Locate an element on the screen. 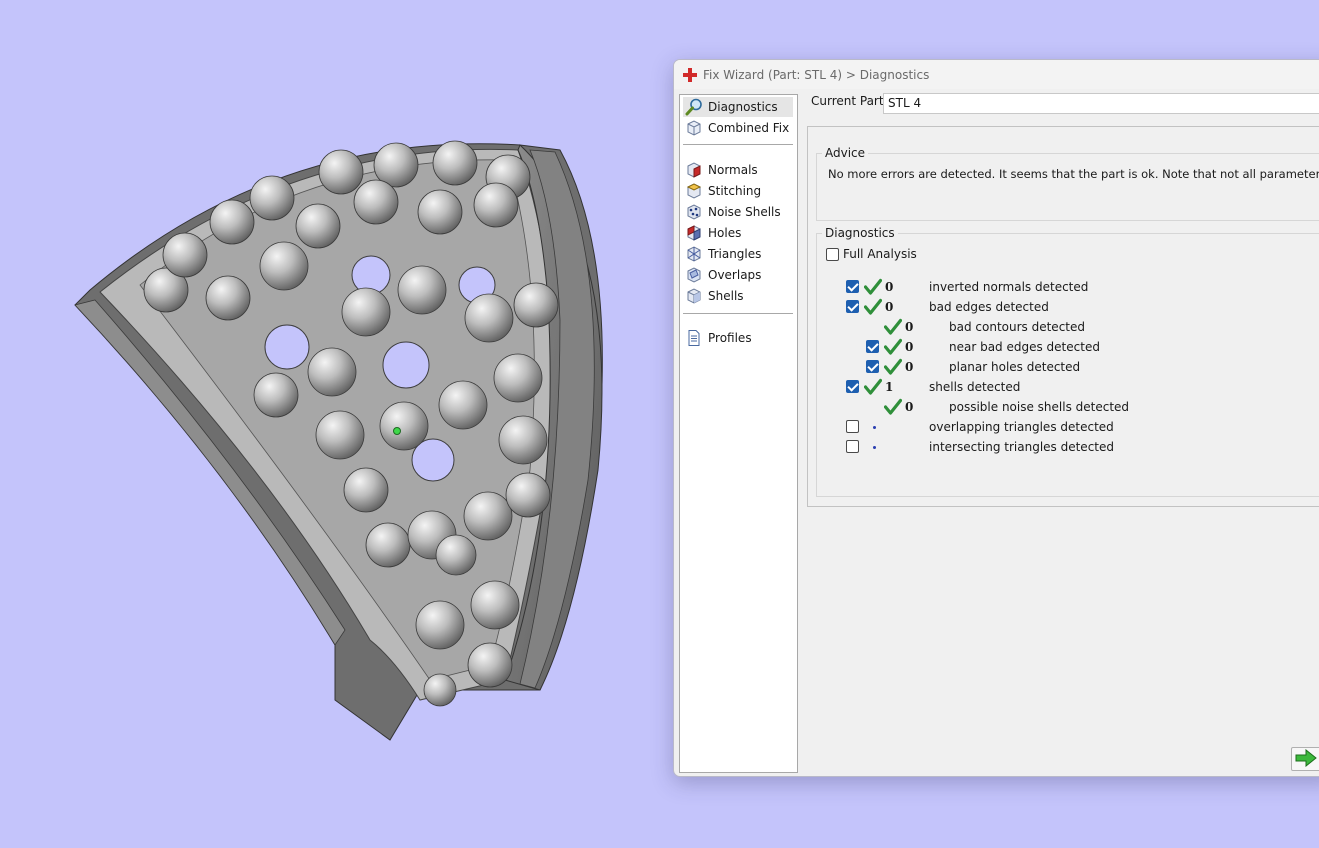 This screenshot has width=1319, height=848. diagnostic-count: 1 is located at coordinates (889, 387).